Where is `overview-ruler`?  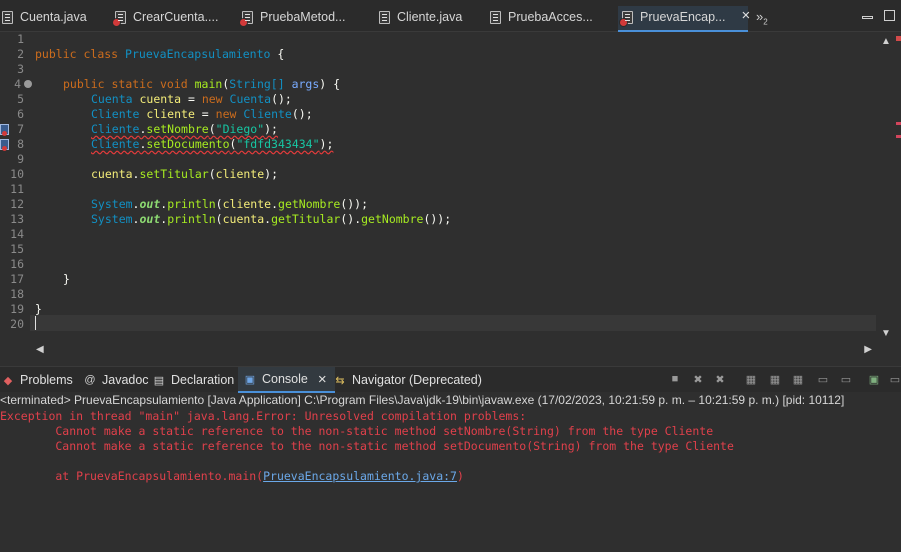 overview-ruler is located at coordinates (898, 187).